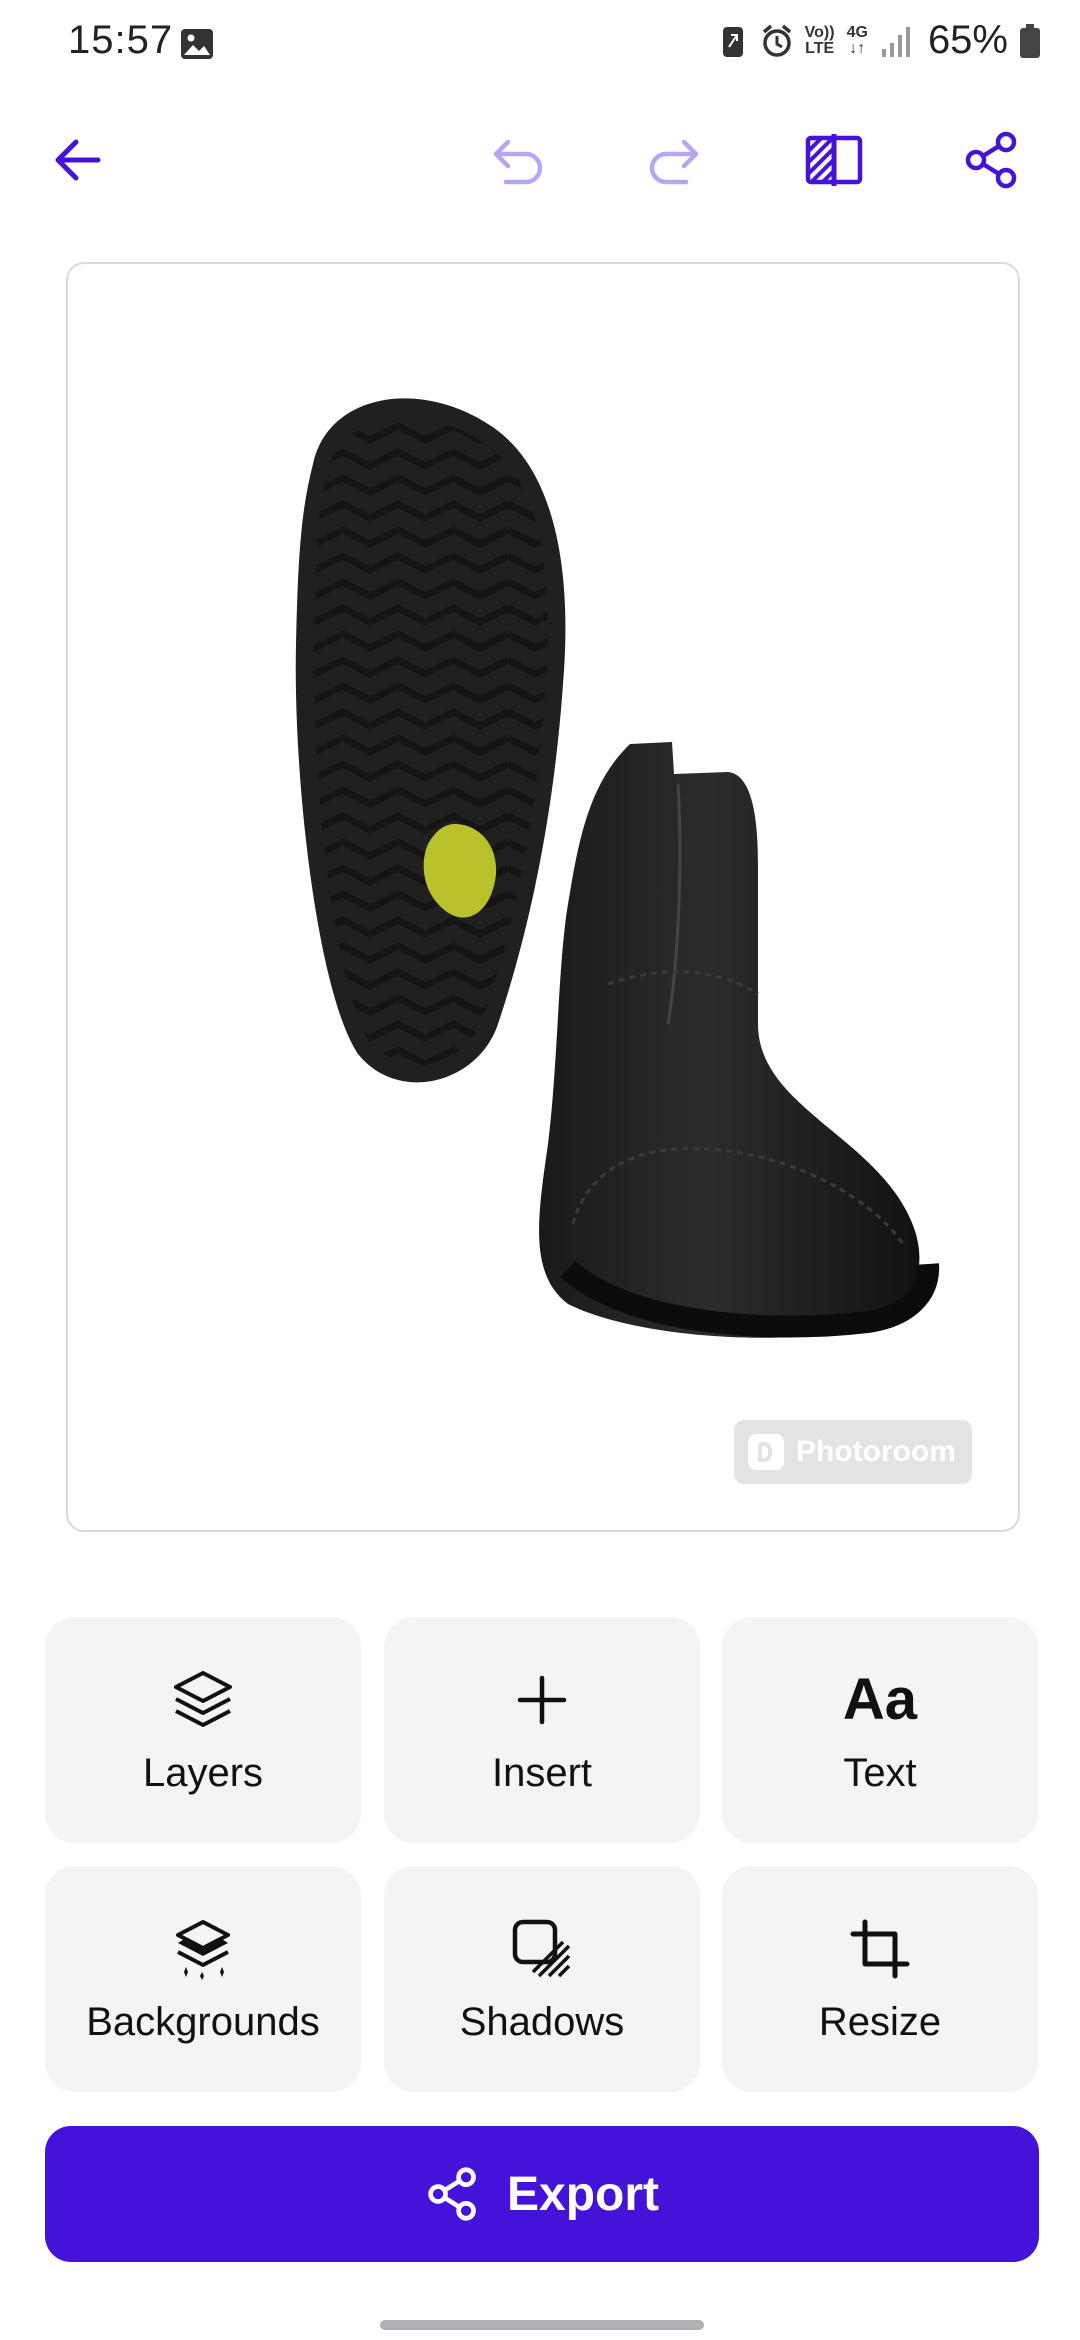  I want to click on resize-button: Resize, so click(880, 1979).